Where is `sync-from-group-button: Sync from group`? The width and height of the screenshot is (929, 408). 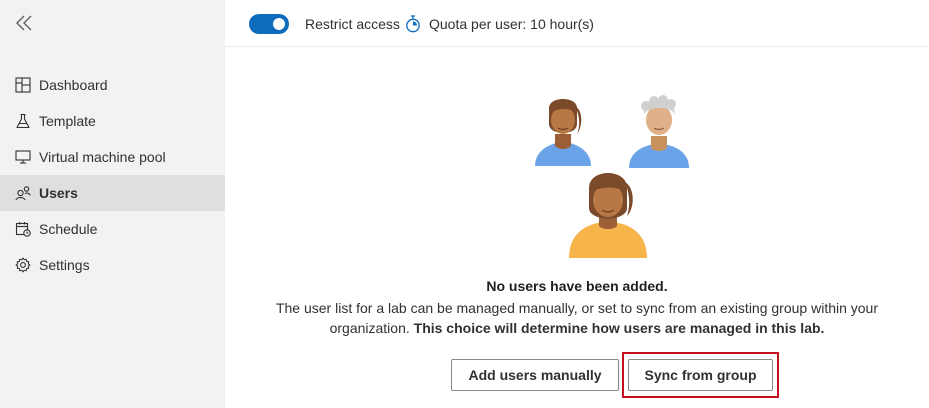
sync-from-group-button: Sync from group is located at coordinates (700, 375).